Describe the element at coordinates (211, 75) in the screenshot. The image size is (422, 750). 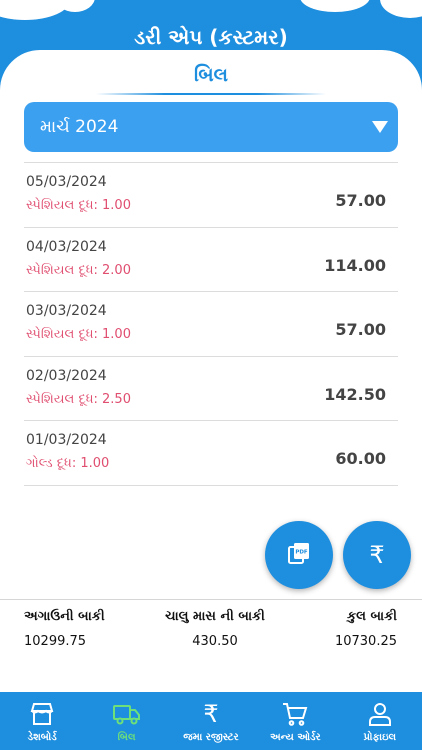
I see `page-title: બિલ` at that location.